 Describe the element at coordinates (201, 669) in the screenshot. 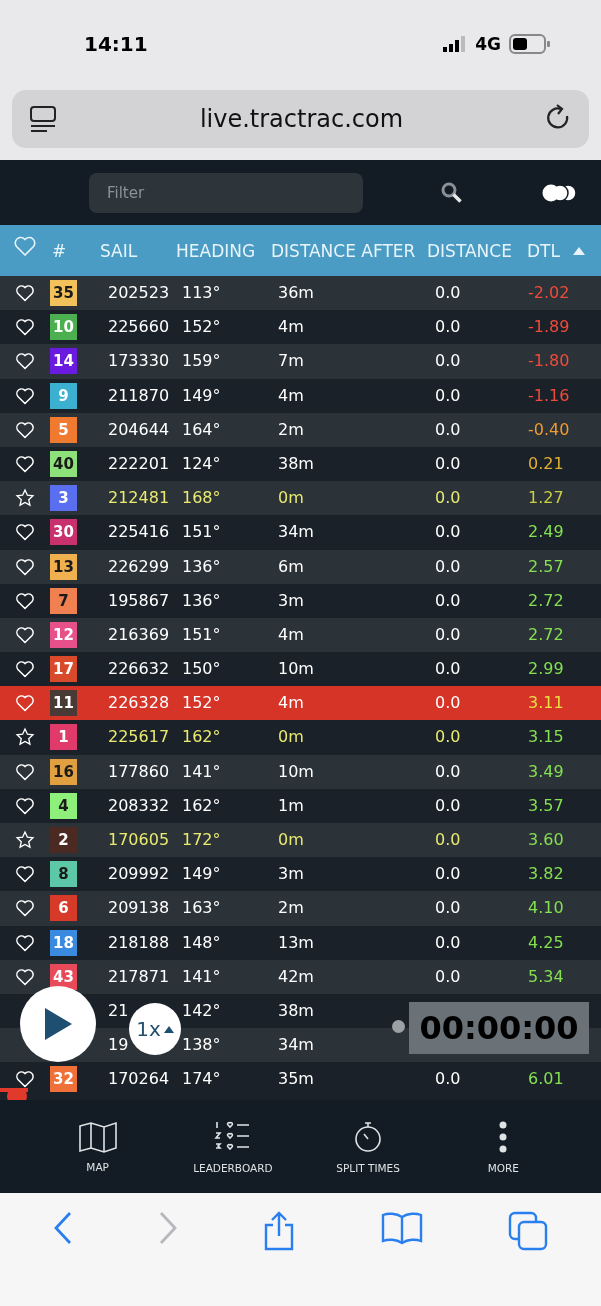

I see `heading-value: 150°` at that location.